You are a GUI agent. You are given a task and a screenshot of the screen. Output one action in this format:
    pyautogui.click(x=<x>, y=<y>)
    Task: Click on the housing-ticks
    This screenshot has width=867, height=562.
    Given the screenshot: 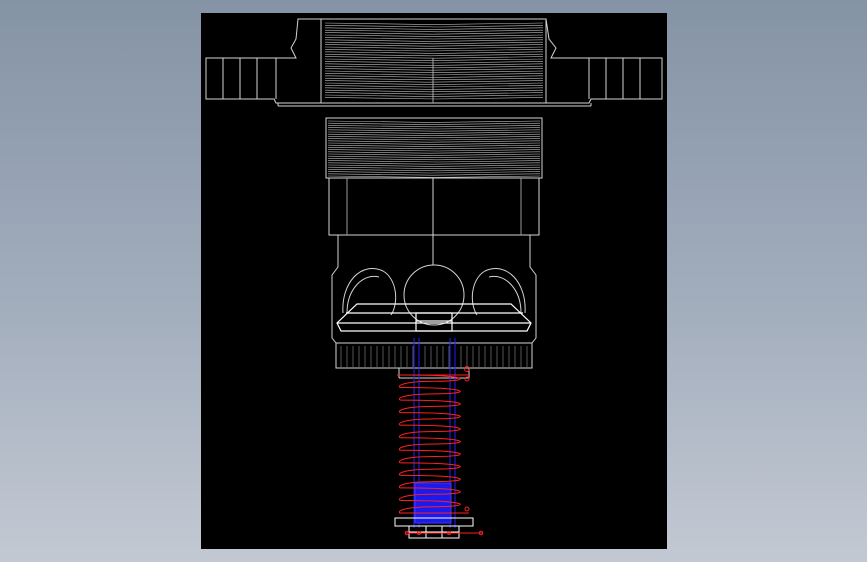 What is the action you would take?
    pyautogui.click(x=434, y=356)
    